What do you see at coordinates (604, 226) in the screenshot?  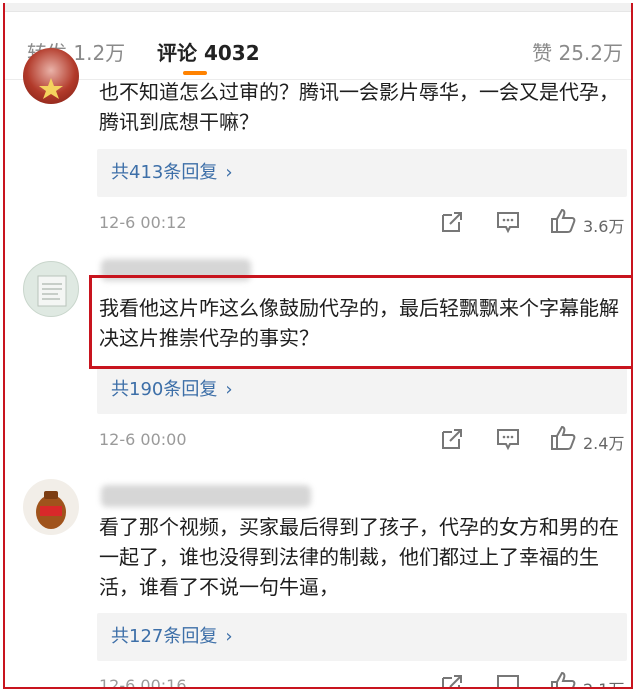 I see `like-count: 3.6万` at bounding box center [604, 226].